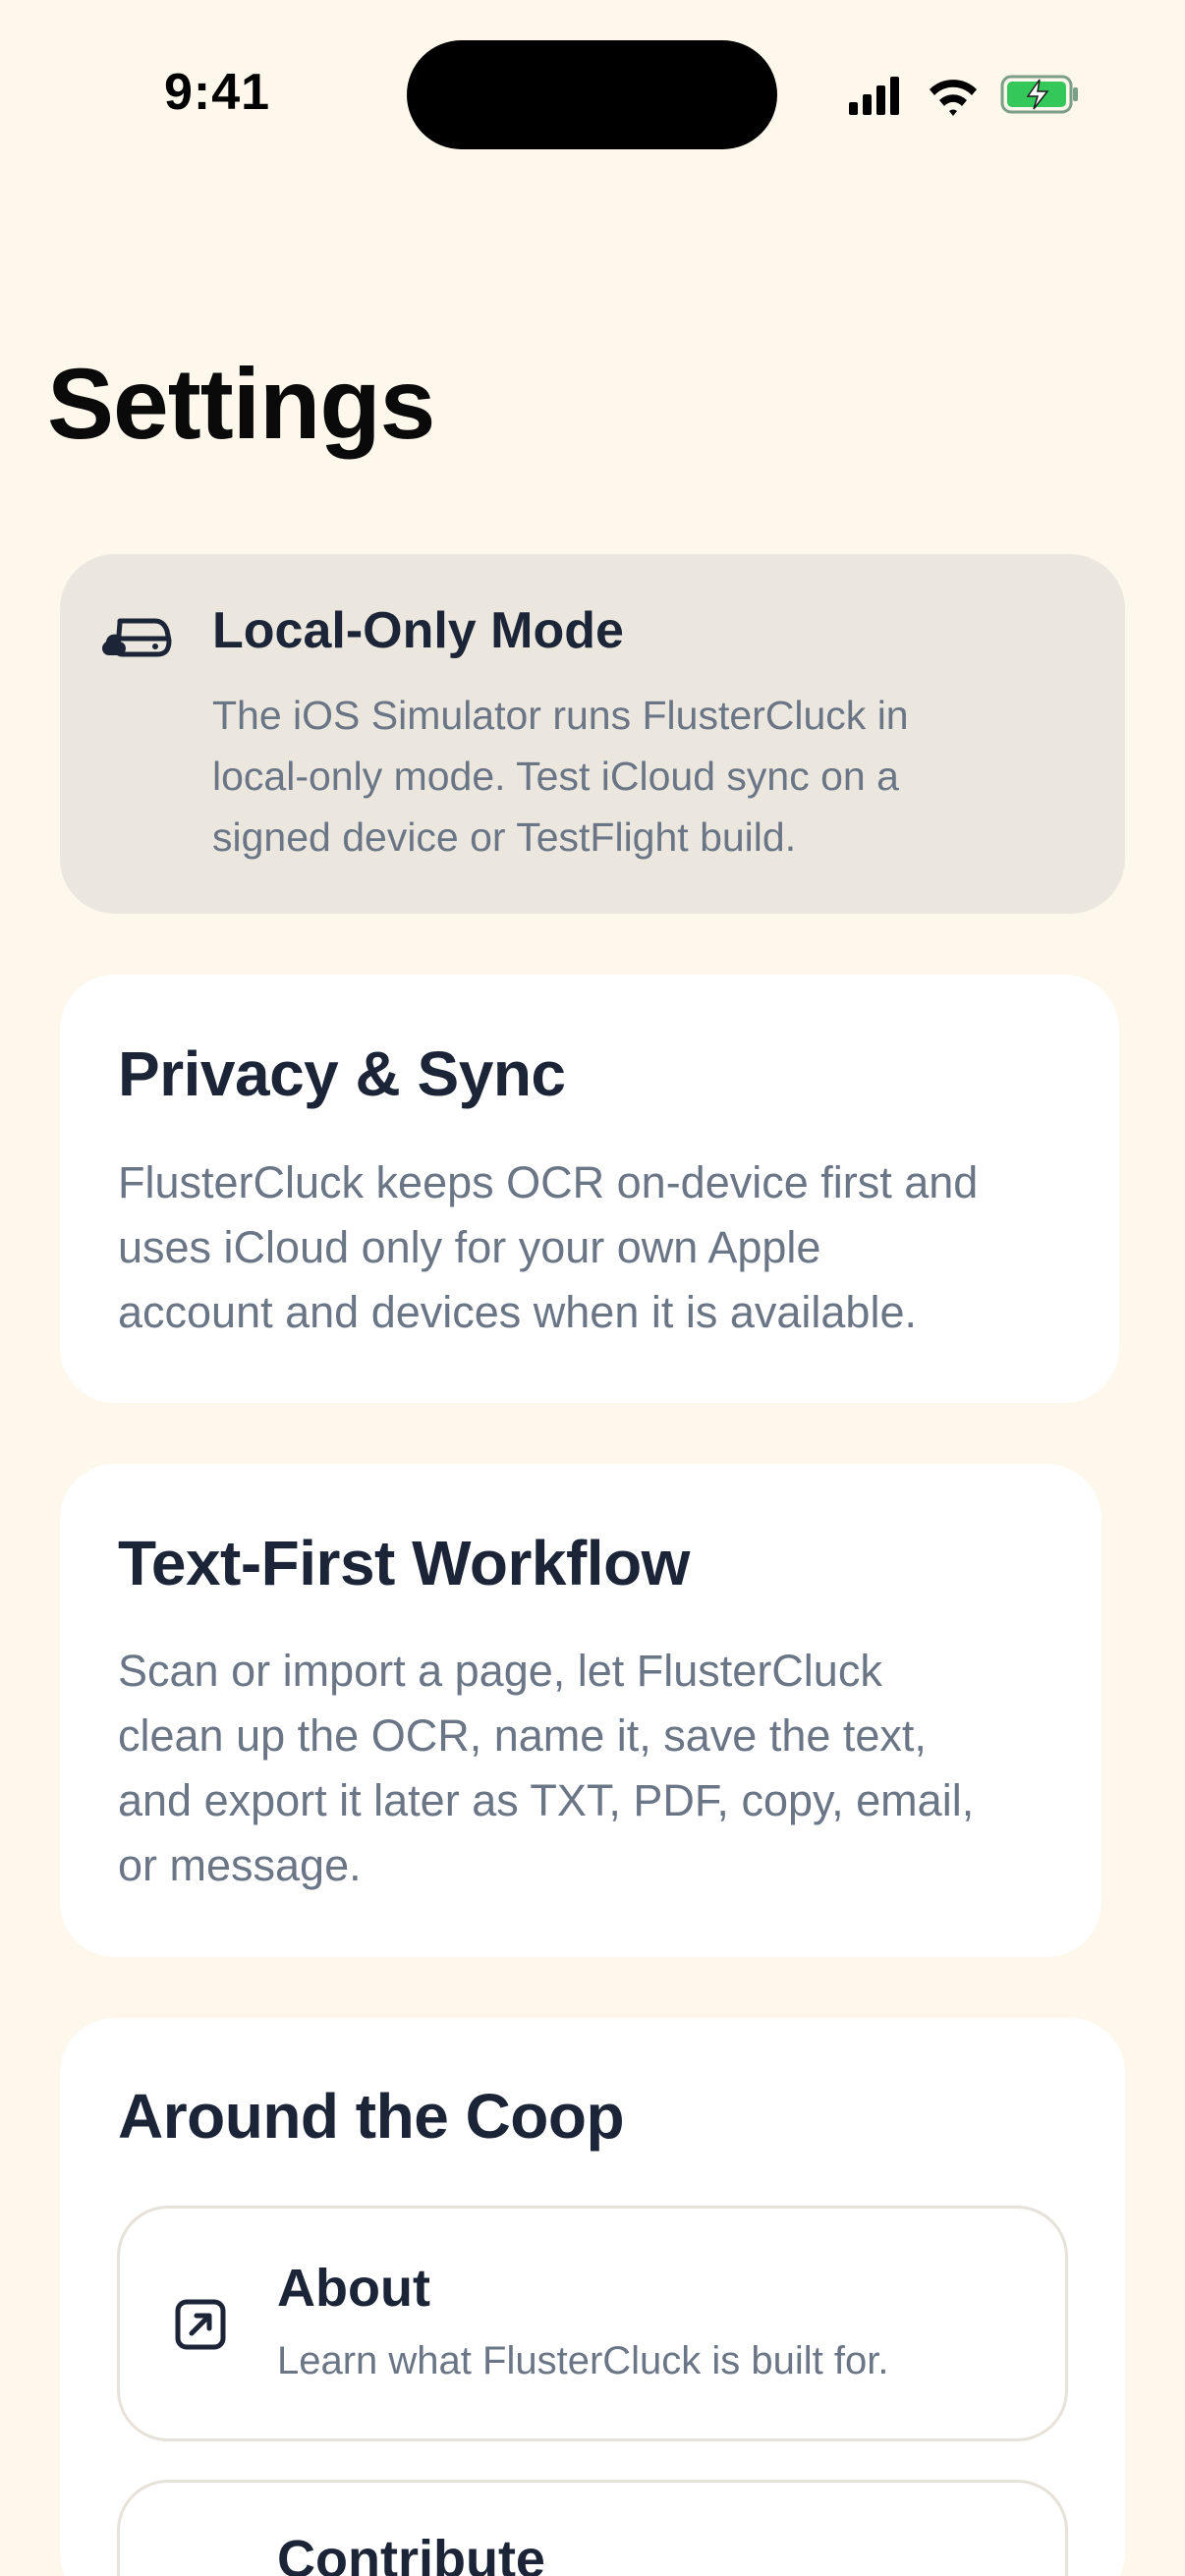 The image size is (1185, 2576). Describe the element at coordinates (418, 630) in the screenshot. I see `notice-title: Local-Only Mode` at that location.